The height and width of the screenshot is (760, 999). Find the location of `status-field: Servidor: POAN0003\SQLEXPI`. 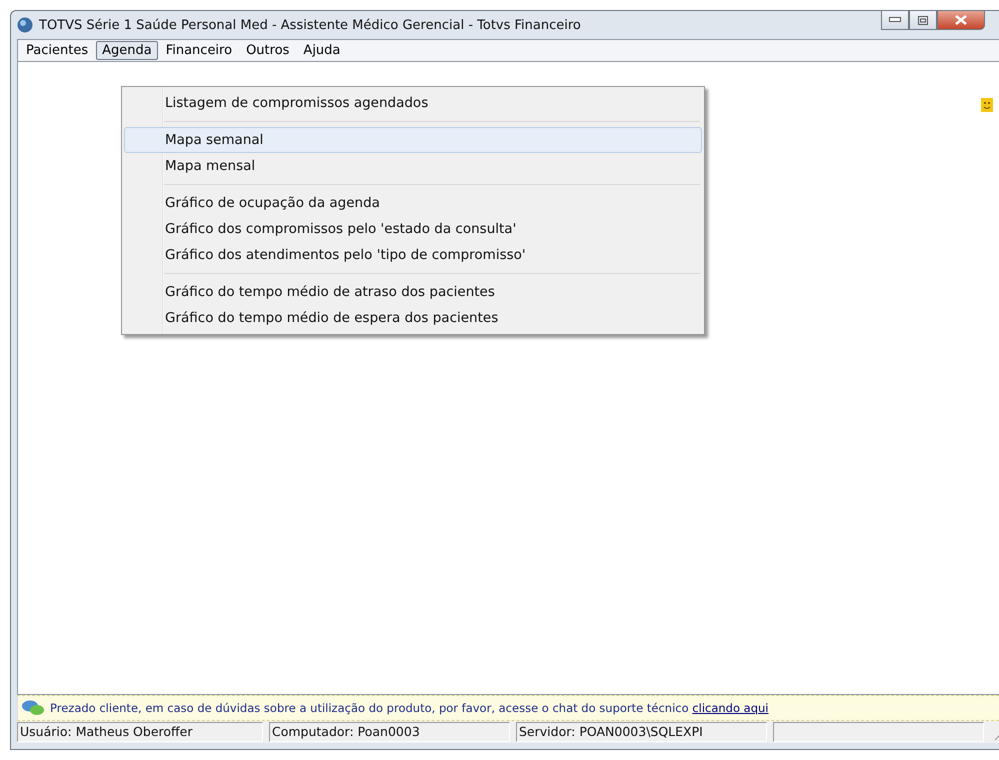

status-field: Servidor: POAN0003\SQLEXPI is located at coordinates (641, 732).